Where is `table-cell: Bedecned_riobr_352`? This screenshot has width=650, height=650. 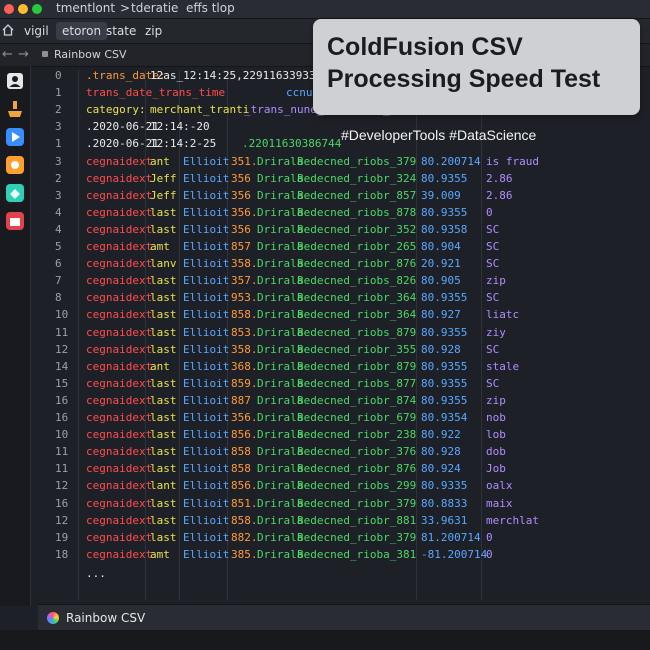
table-cell: Bedecned_riobr_352 is located at coordinates (356, 229).